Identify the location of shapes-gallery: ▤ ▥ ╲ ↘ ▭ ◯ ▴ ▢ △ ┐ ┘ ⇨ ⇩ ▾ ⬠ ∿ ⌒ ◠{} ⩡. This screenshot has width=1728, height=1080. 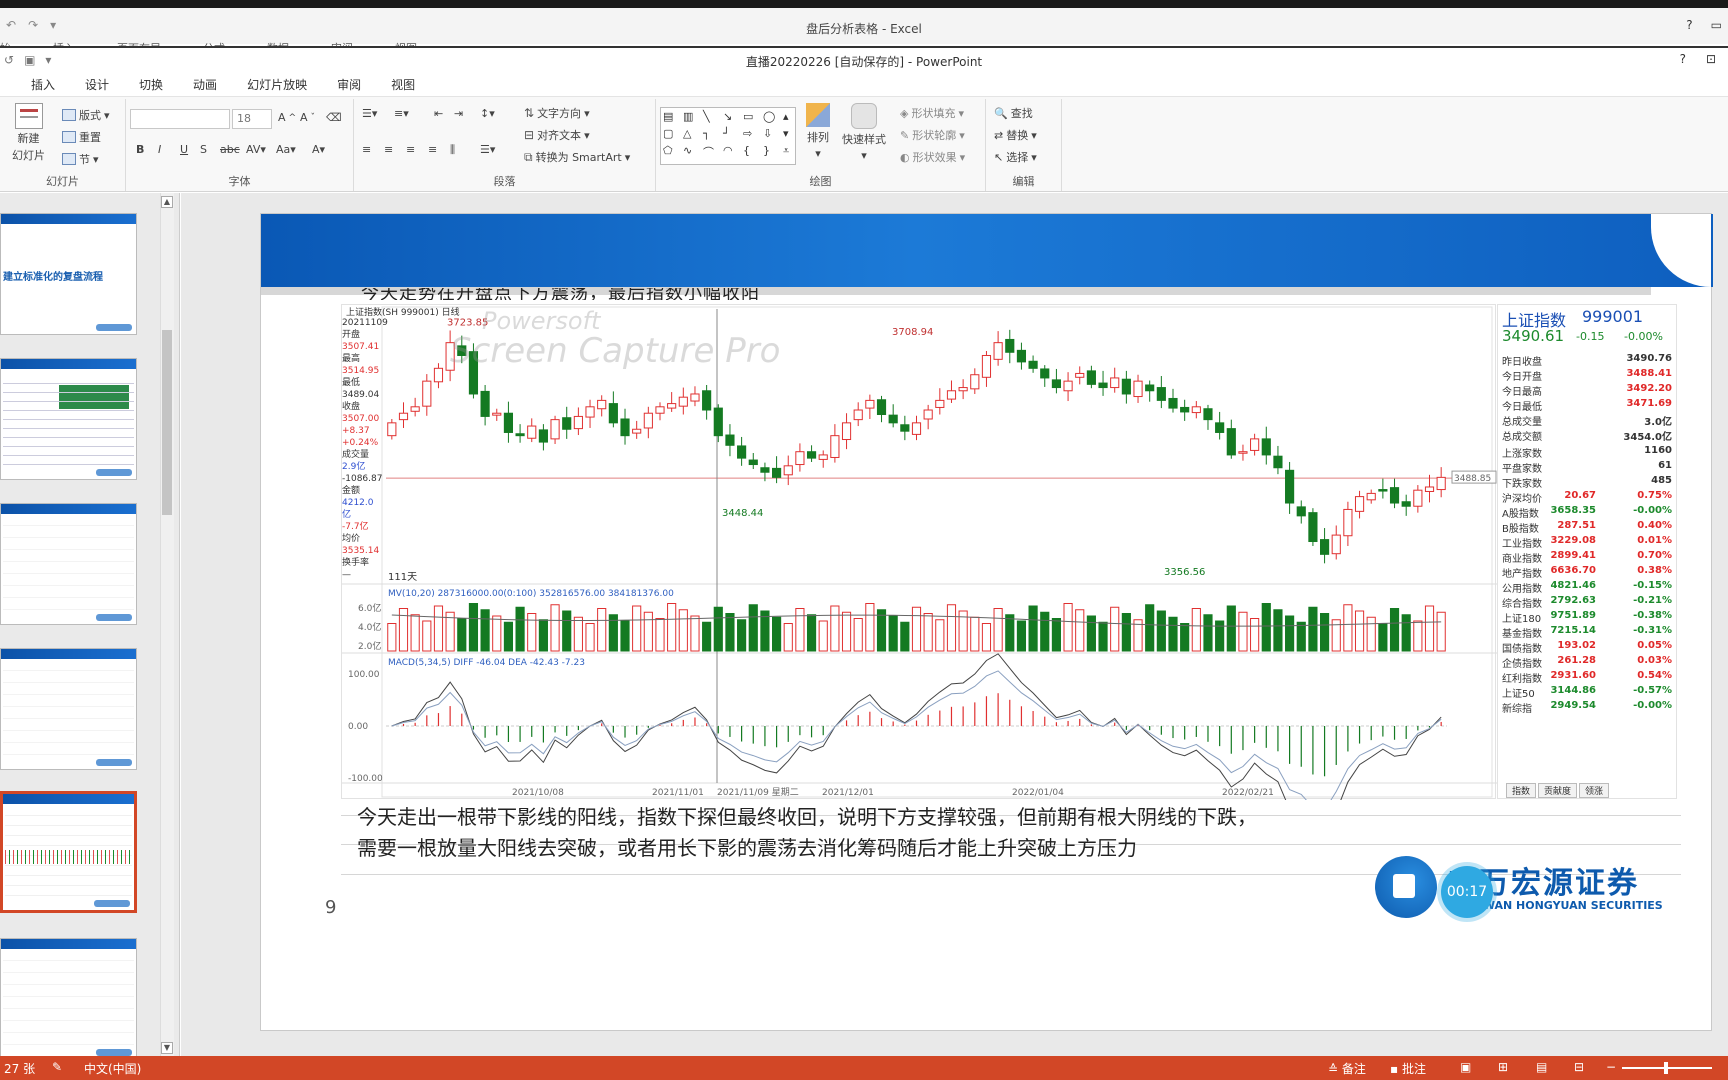
(728, 136).